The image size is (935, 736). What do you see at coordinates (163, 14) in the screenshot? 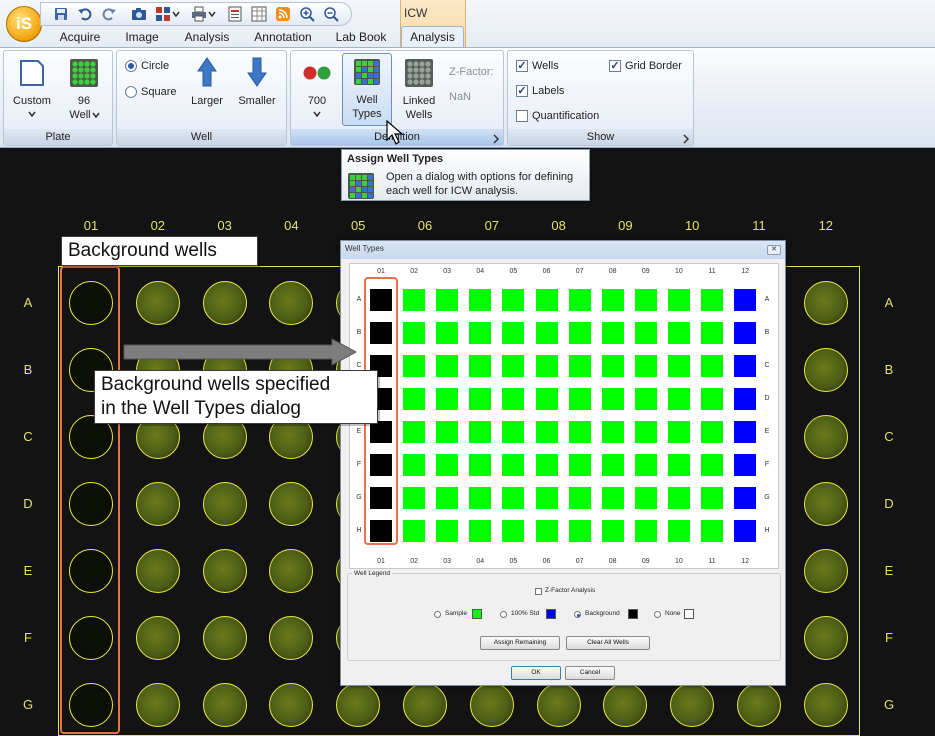
I see `grid-color-icon` at bounding box center [163, 14].